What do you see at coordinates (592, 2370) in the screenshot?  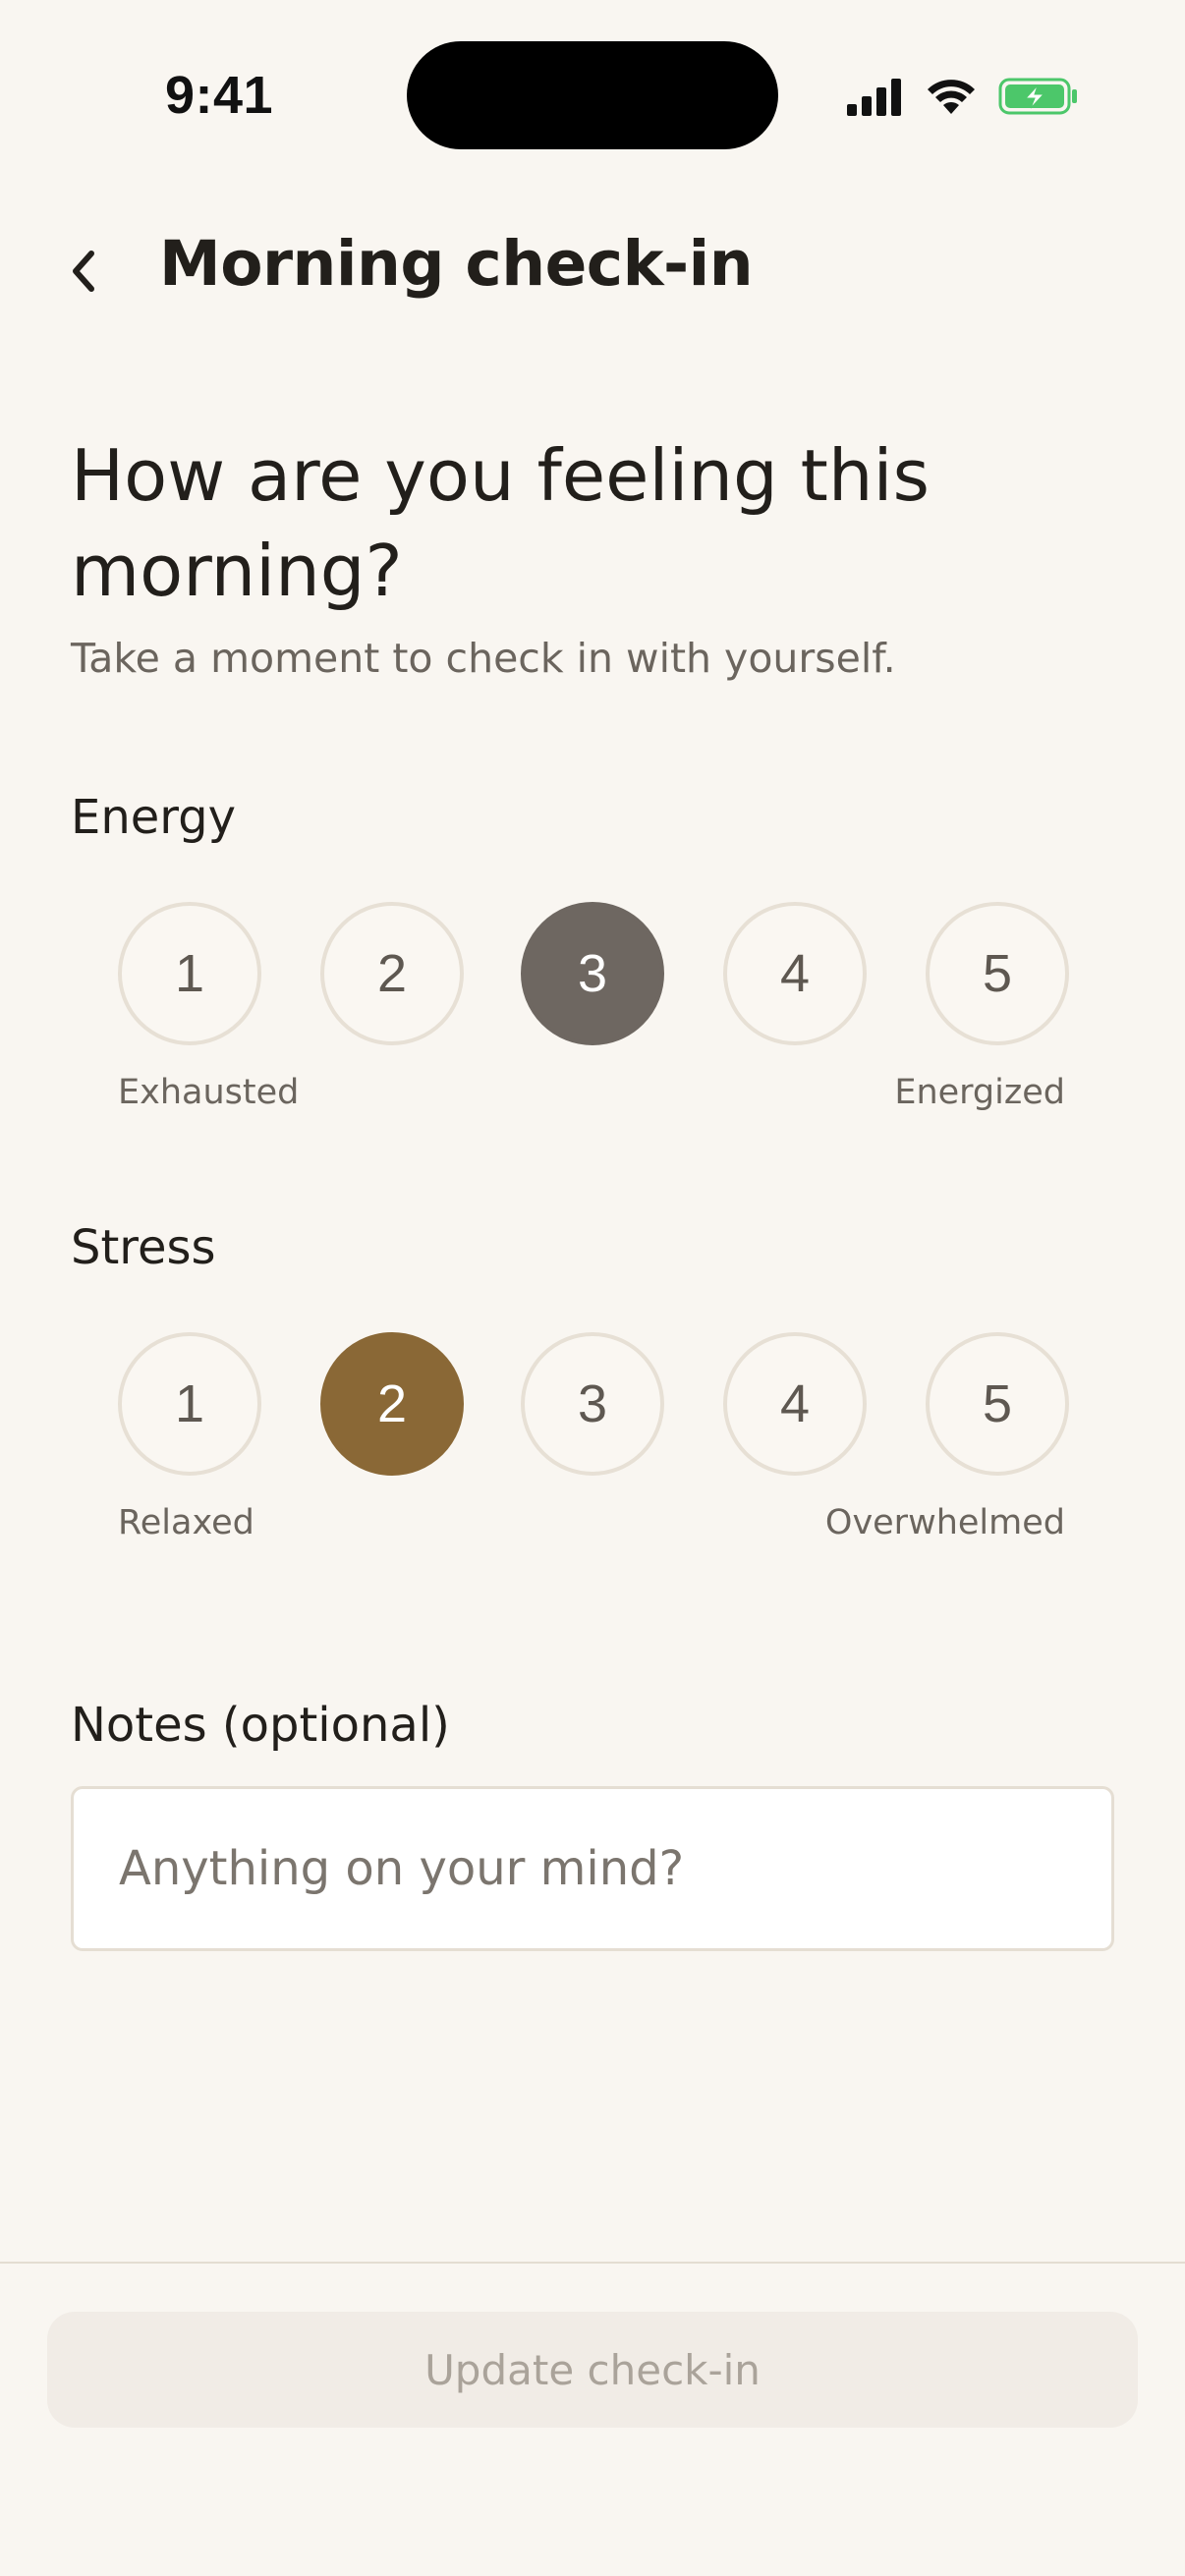 I see `update-check-in-button: Update check-in` at bounding box center [592, 2370].